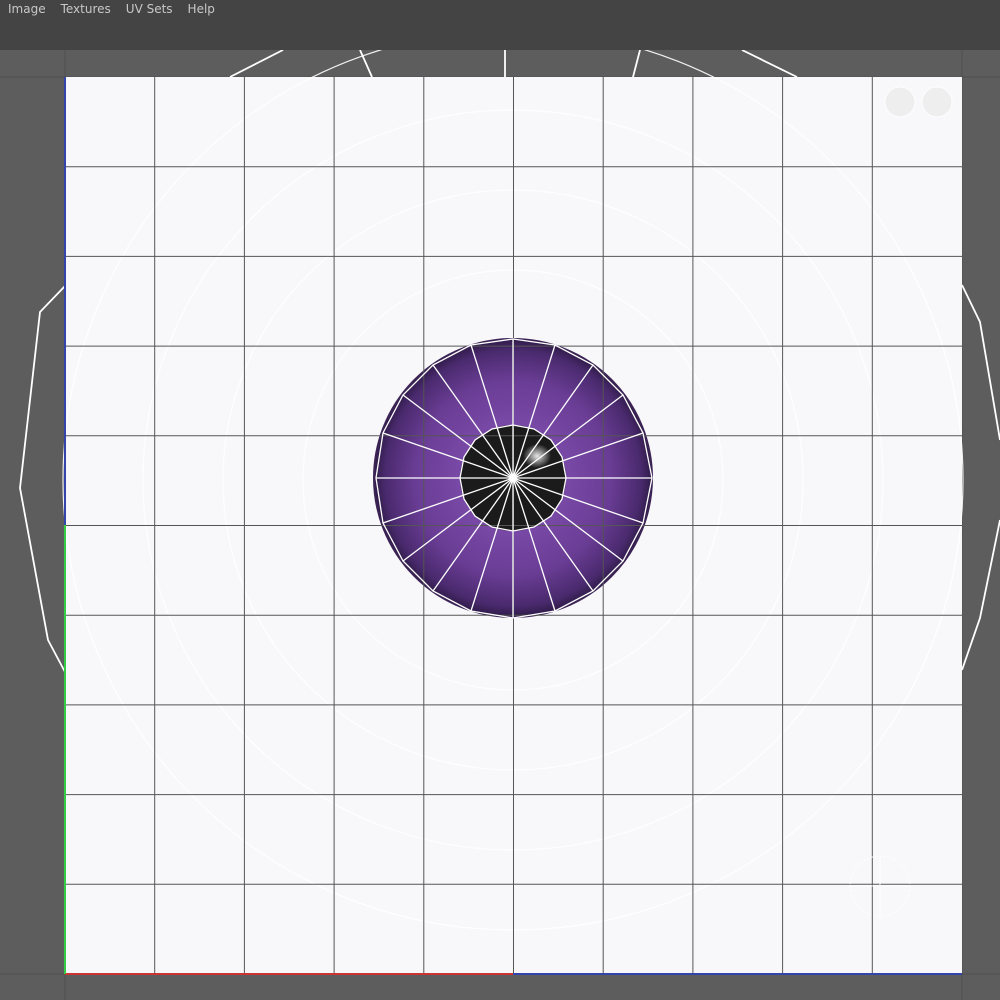 The width and height of the screenshot is (1000, 1000). I want to click on menu-uv-sets: UV Sets, so click(149, 9).